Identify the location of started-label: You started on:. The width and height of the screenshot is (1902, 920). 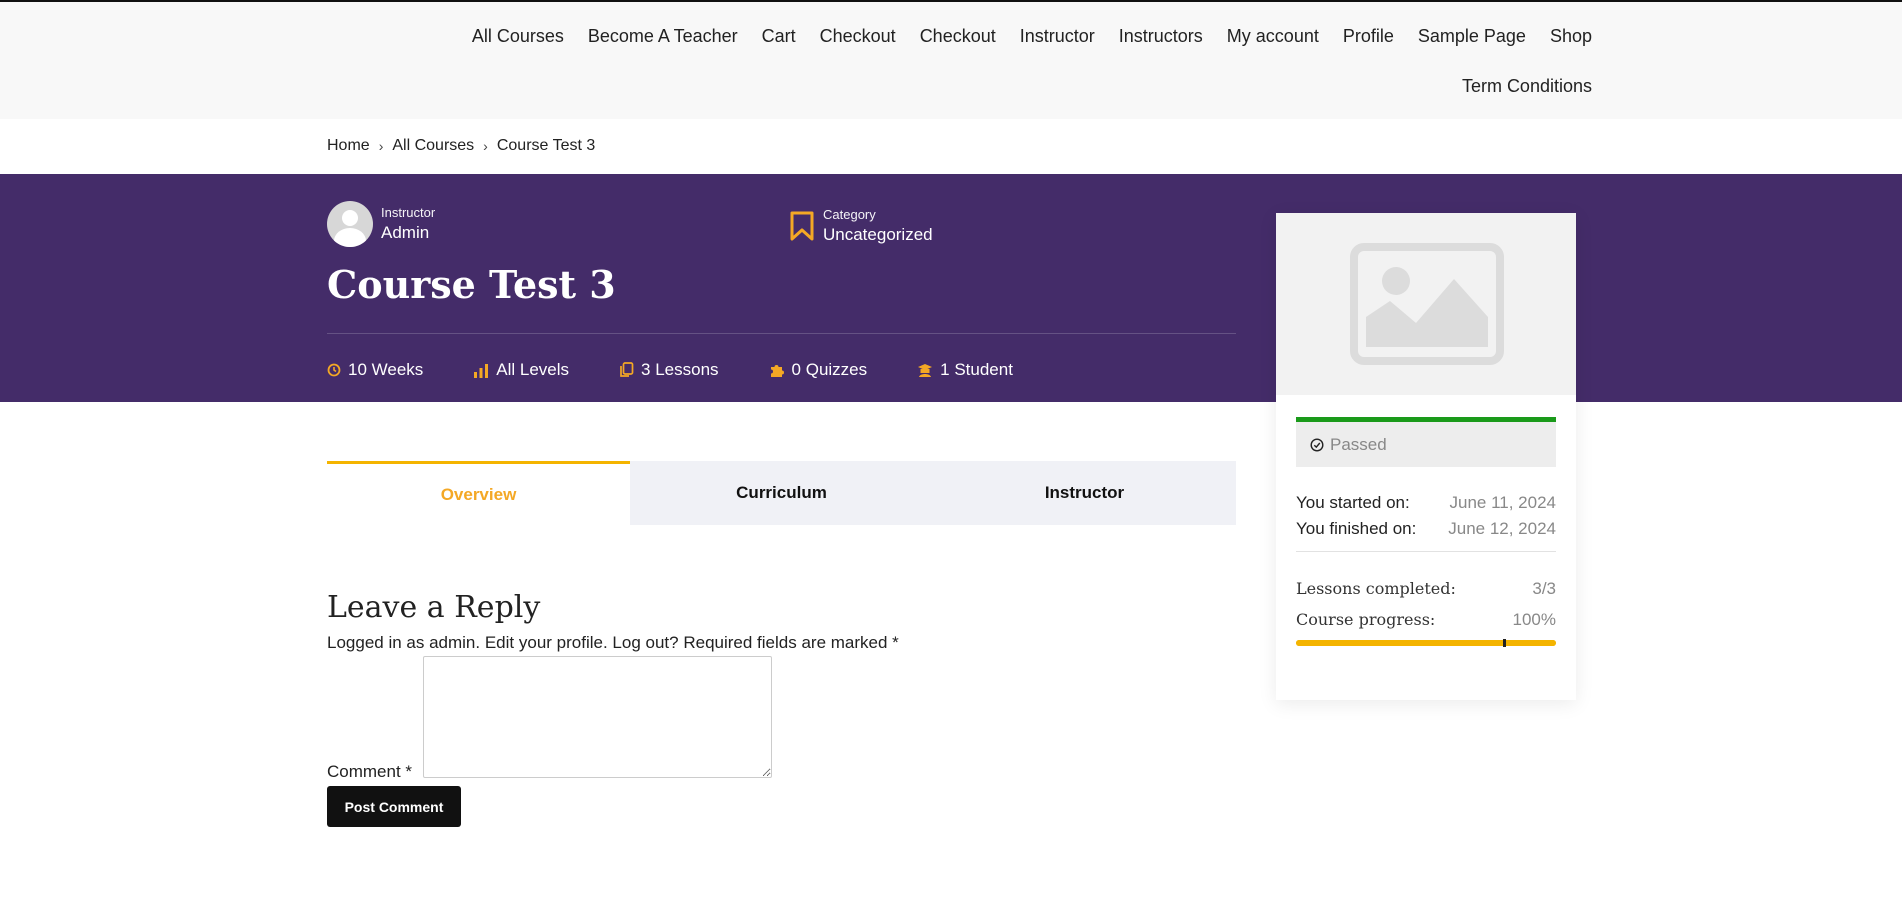
(1353, 502).